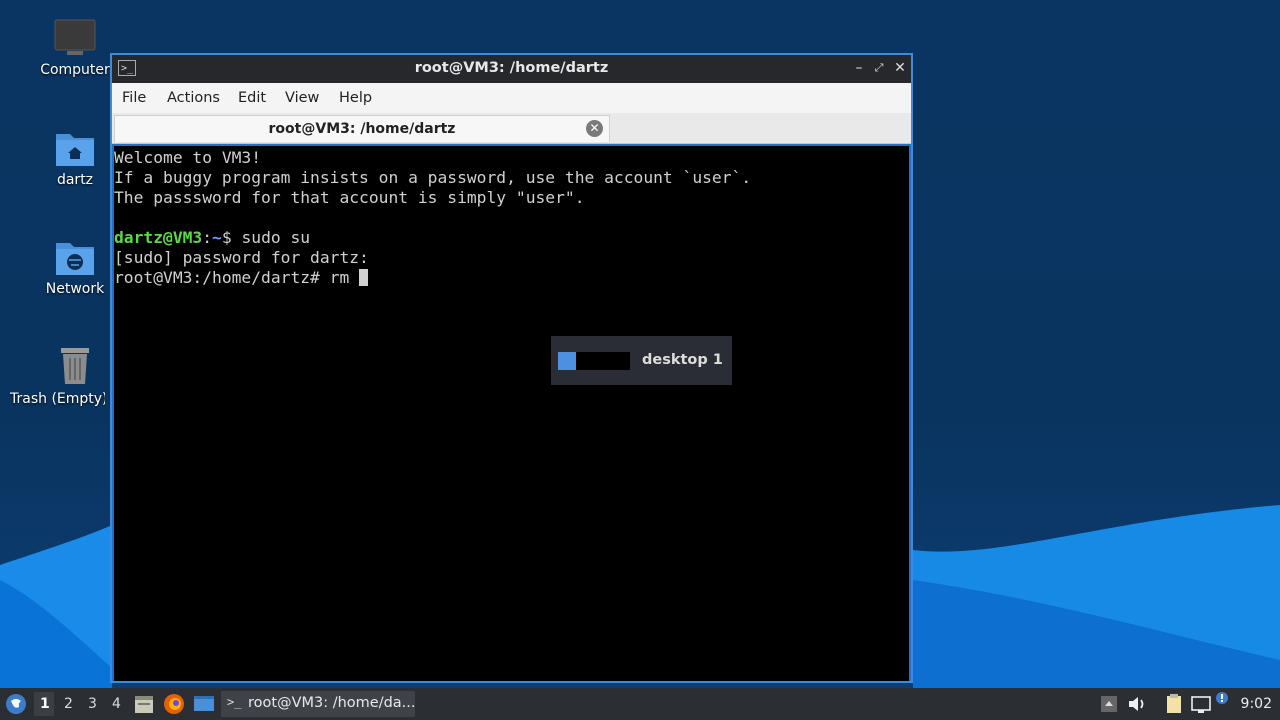 The height and width of the screenshot is (720, 1280). What do you see at coordinates (879, 68) in the screenshot?
I see `maximize-button: ⤢` at bounding box center [879, 68].